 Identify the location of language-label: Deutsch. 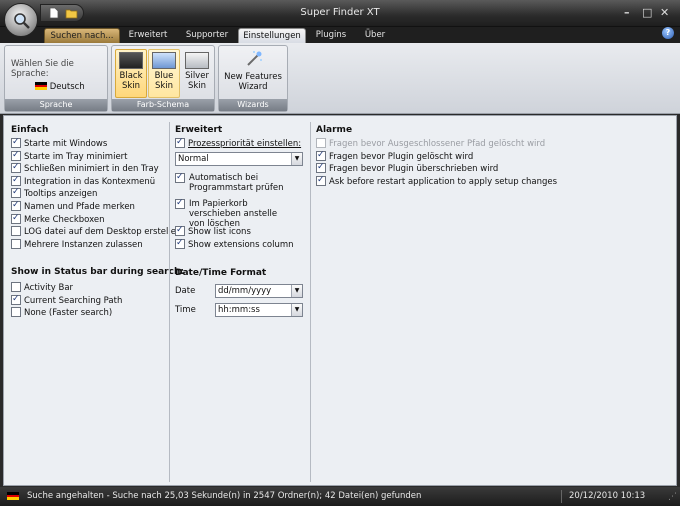
(67, 87).